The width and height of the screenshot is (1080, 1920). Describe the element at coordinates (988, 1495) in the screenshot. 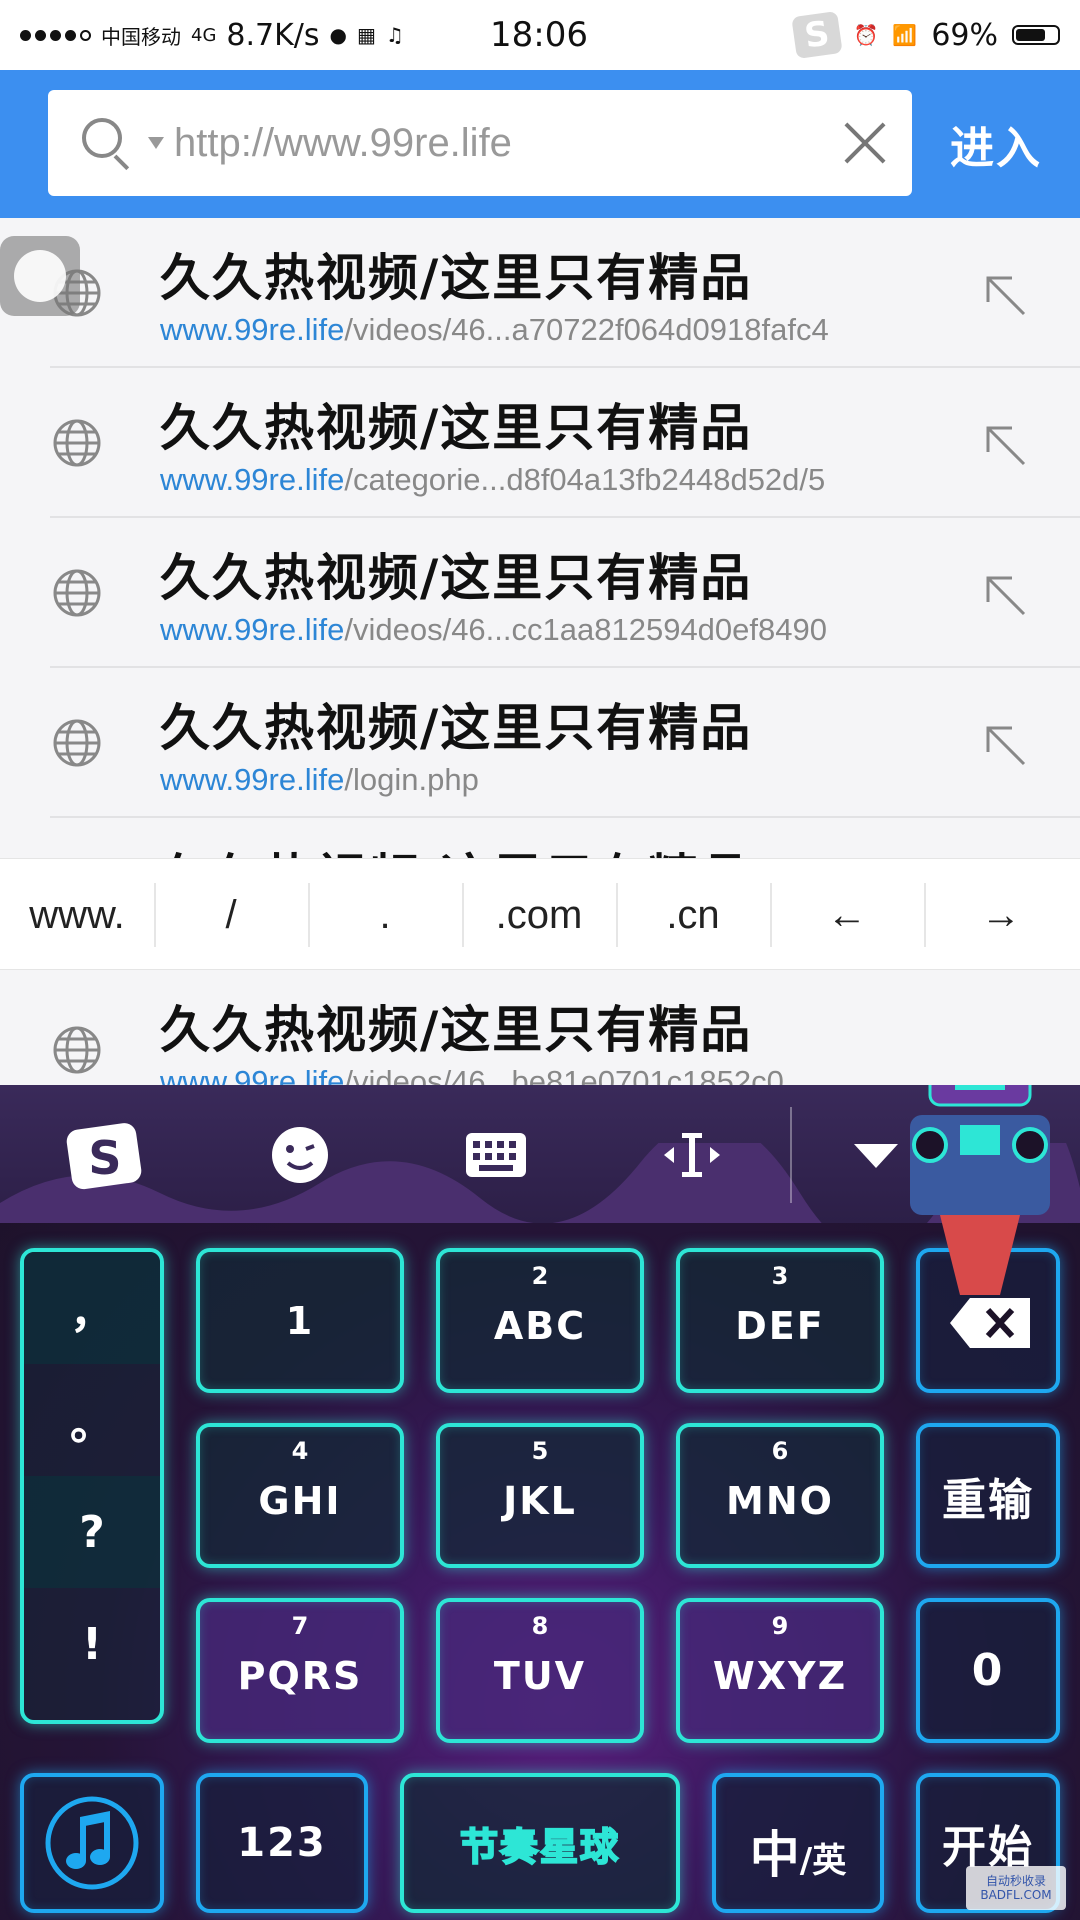

I see `retype-button: 重输` at that location.